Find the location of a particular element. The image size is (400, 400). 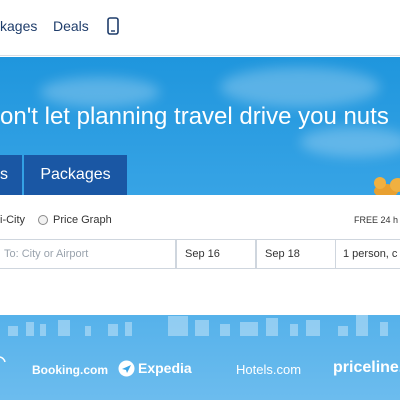

hero-headline: on't let planning travel drive you nuts is located at coordinates (194, 116).